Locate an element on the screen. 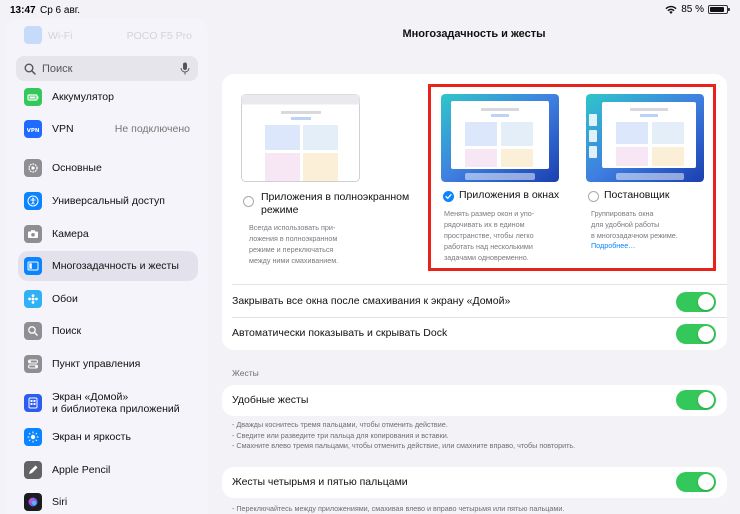 This screenshot has height=514, width=740. vpn-icon: VPN is located at coordinates (33, 129).